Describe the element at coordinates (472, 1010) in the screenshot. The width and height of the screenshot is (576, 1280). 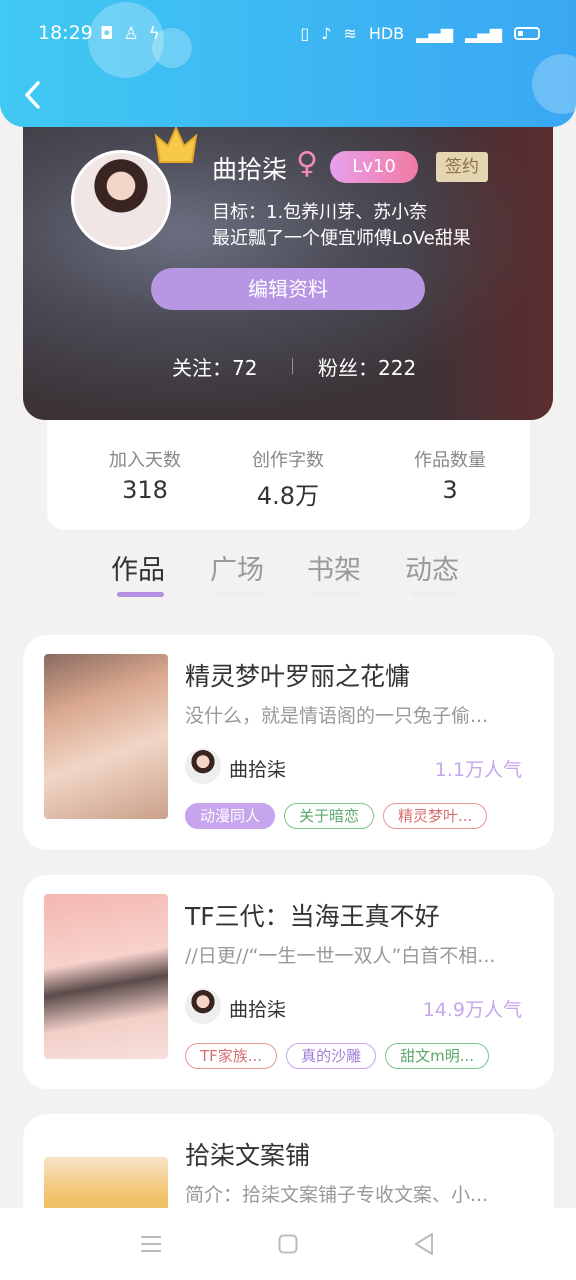
I see `popularity-count: 14.9万人气` at that location.